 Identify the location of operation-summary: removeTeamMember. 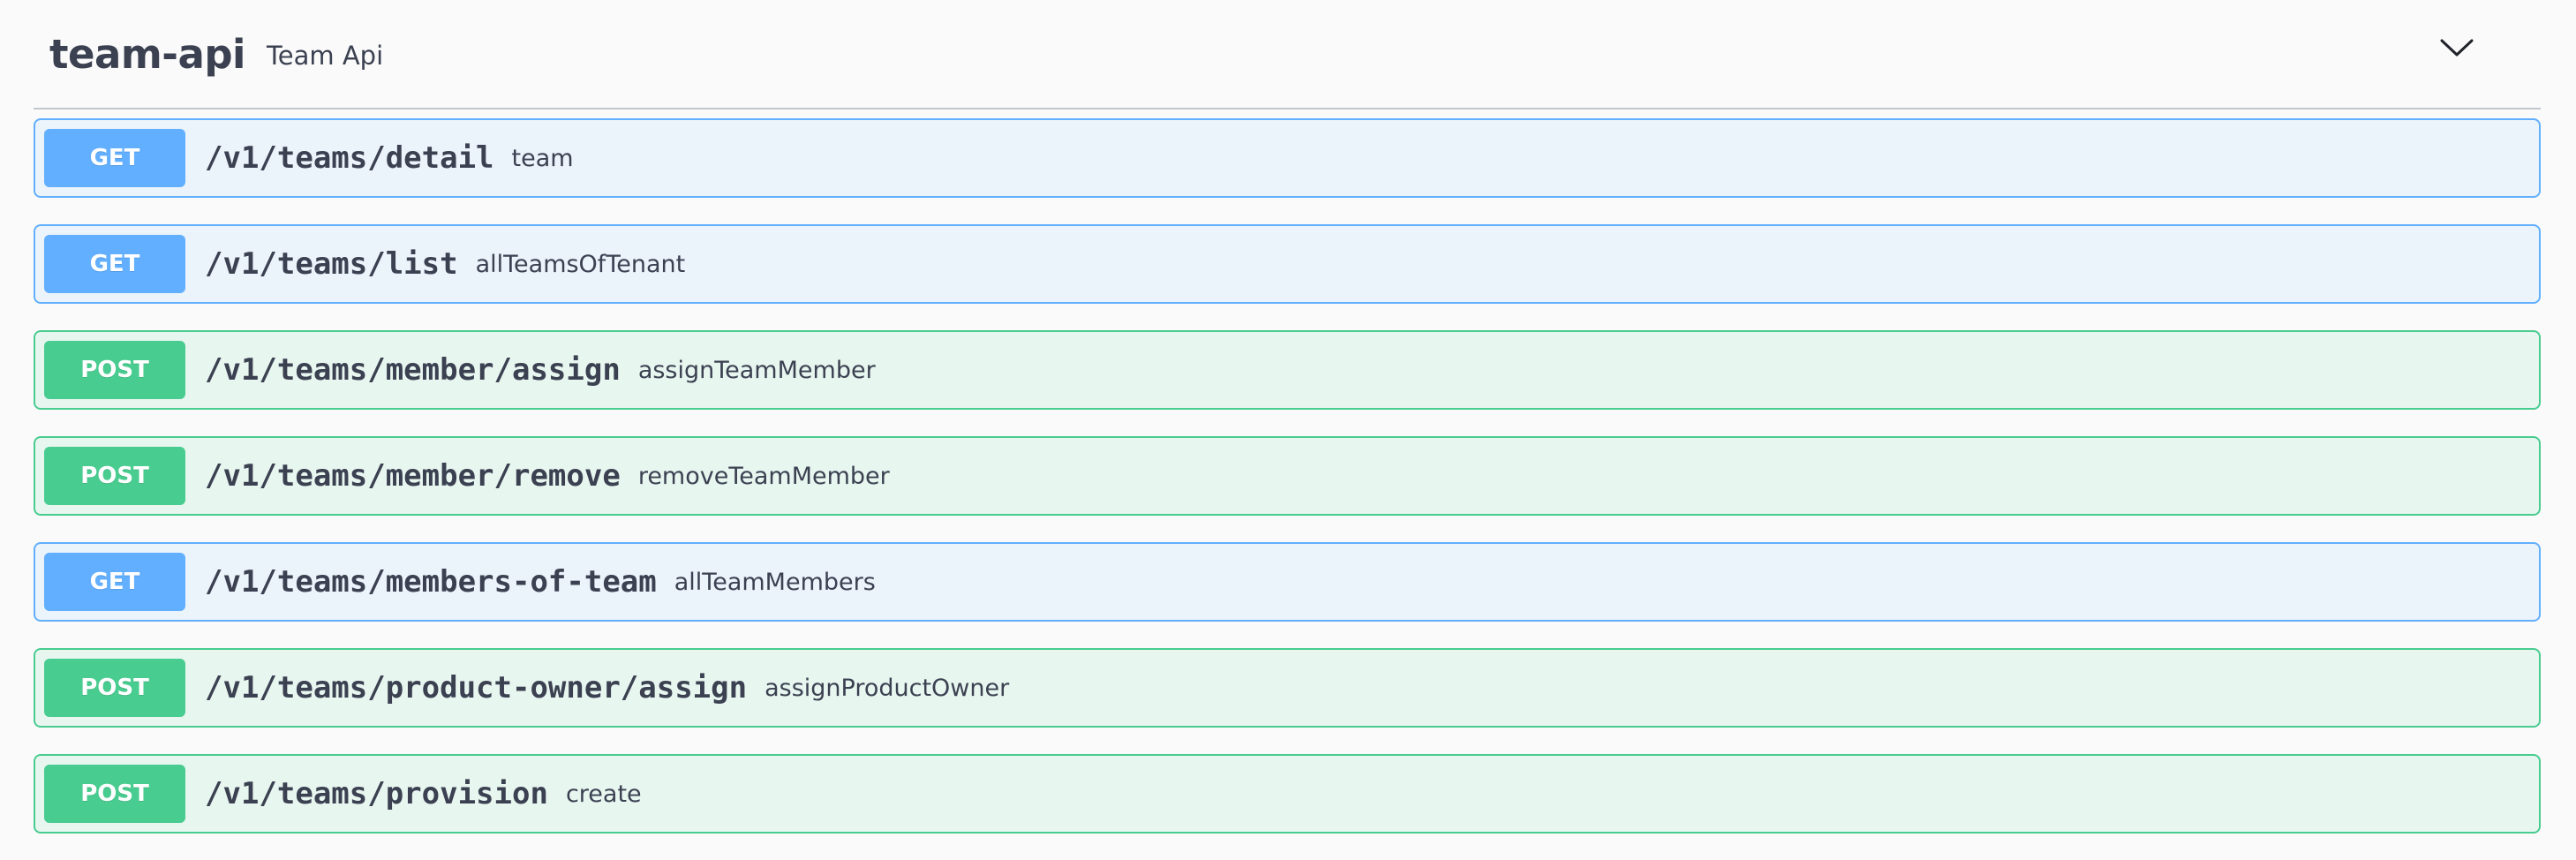
(764, 476).